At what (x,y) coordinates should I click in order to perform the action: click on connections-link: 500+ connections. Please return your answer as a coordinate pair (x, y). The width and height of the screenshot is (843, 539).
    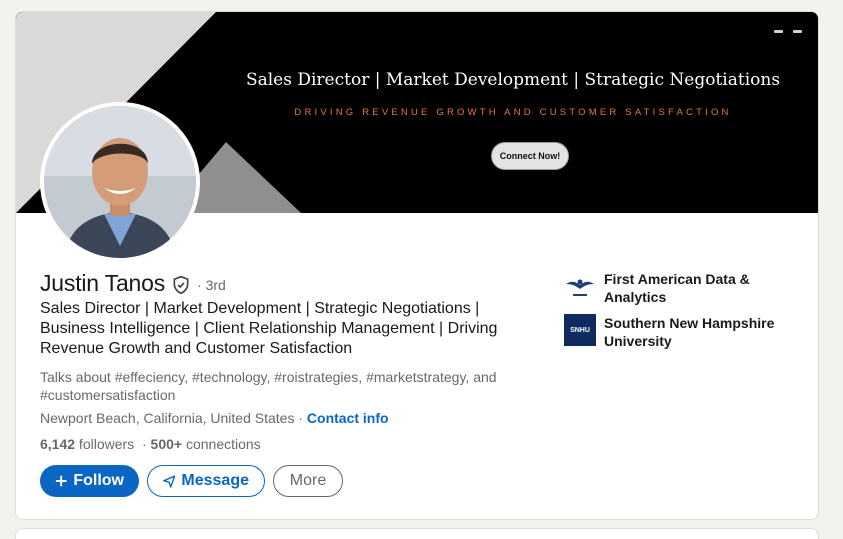
    Looking at the image, I should click on (206, 444).